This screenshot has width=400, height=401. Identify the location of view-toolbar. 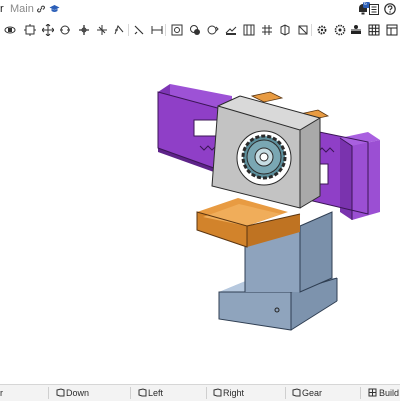
(200, 30).